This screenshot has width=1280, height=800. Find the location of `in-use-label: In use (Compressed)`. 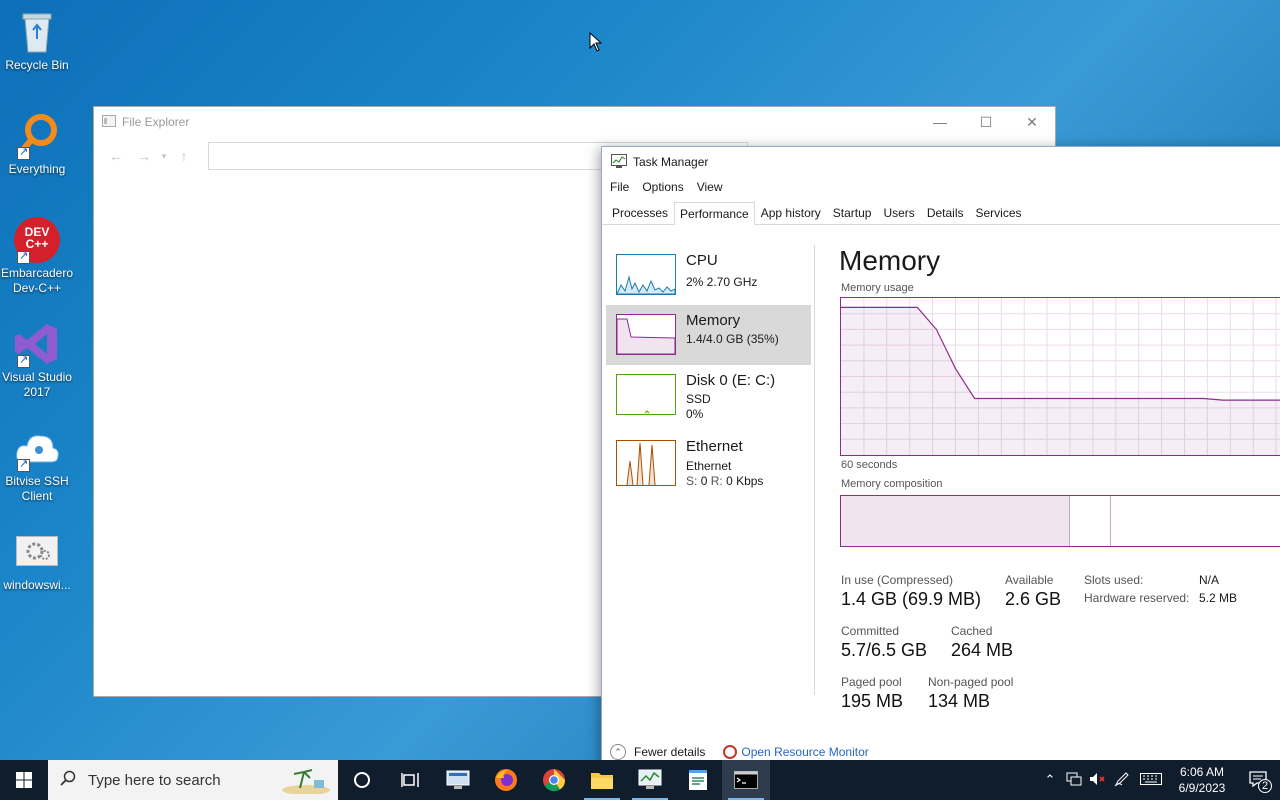

in-use-label: In use (Compressed) is located at coordinates (897, 580).